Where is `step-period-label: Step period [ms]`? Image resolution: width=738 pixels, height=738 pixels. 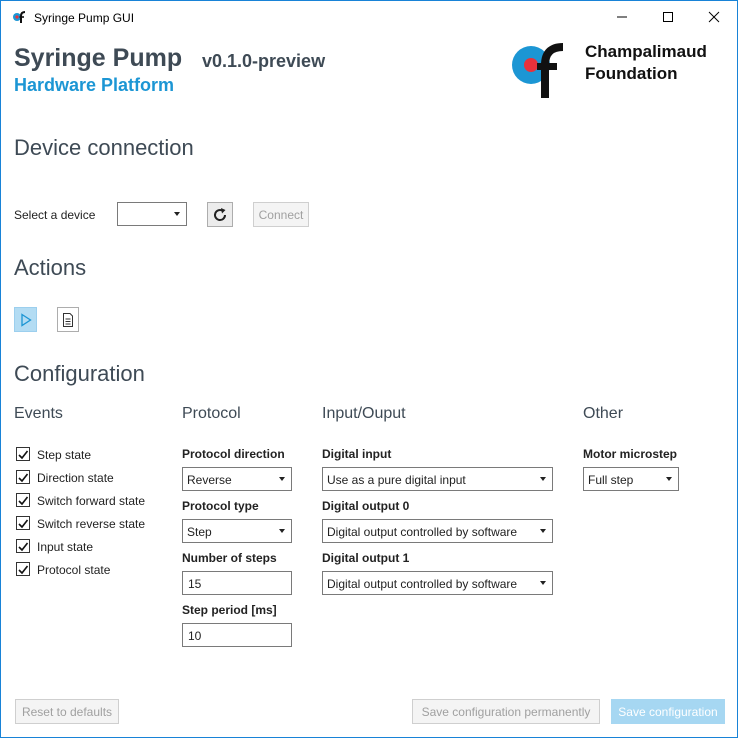 step-period-label: Step period [ms] is located at coordinates (229, 610).